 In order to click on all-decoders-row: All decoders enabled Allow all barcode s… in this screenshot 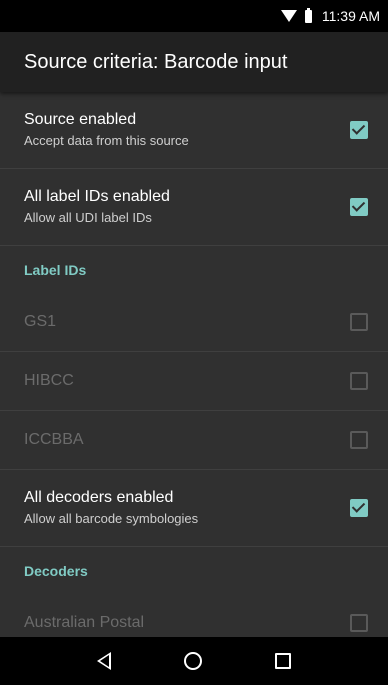, I will do `click(194, 508)`.